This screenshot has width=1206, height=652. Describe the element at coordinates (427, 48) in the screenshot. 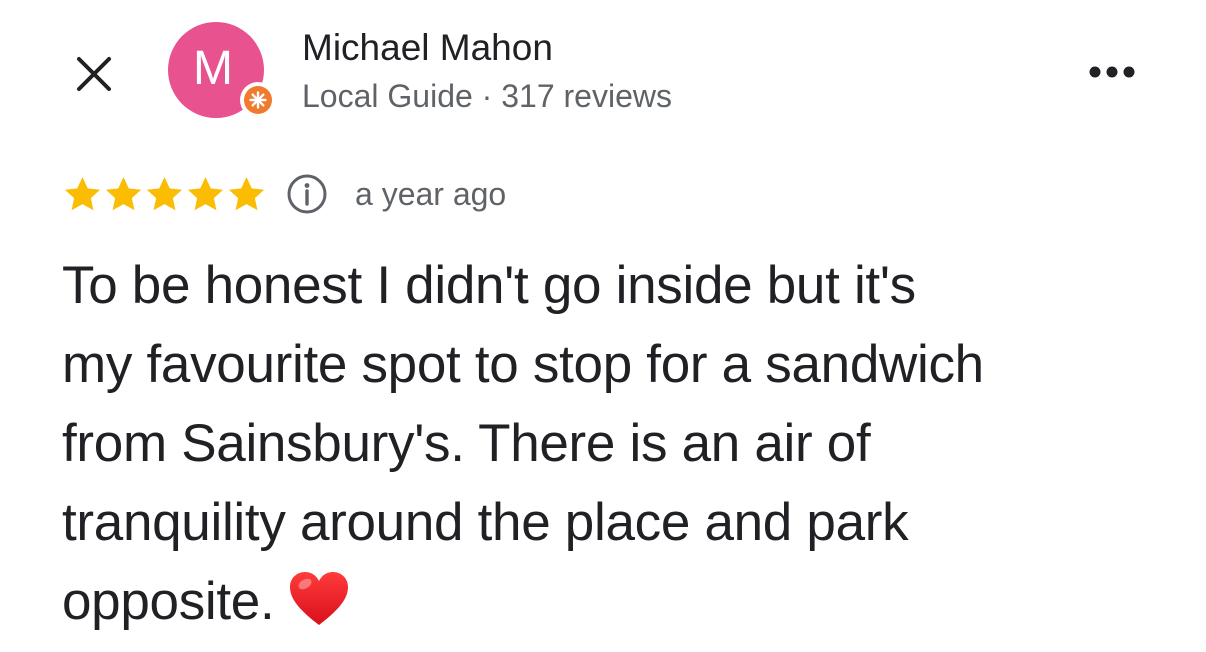

I see `reviewer-name: Michael Mahon` at that location.